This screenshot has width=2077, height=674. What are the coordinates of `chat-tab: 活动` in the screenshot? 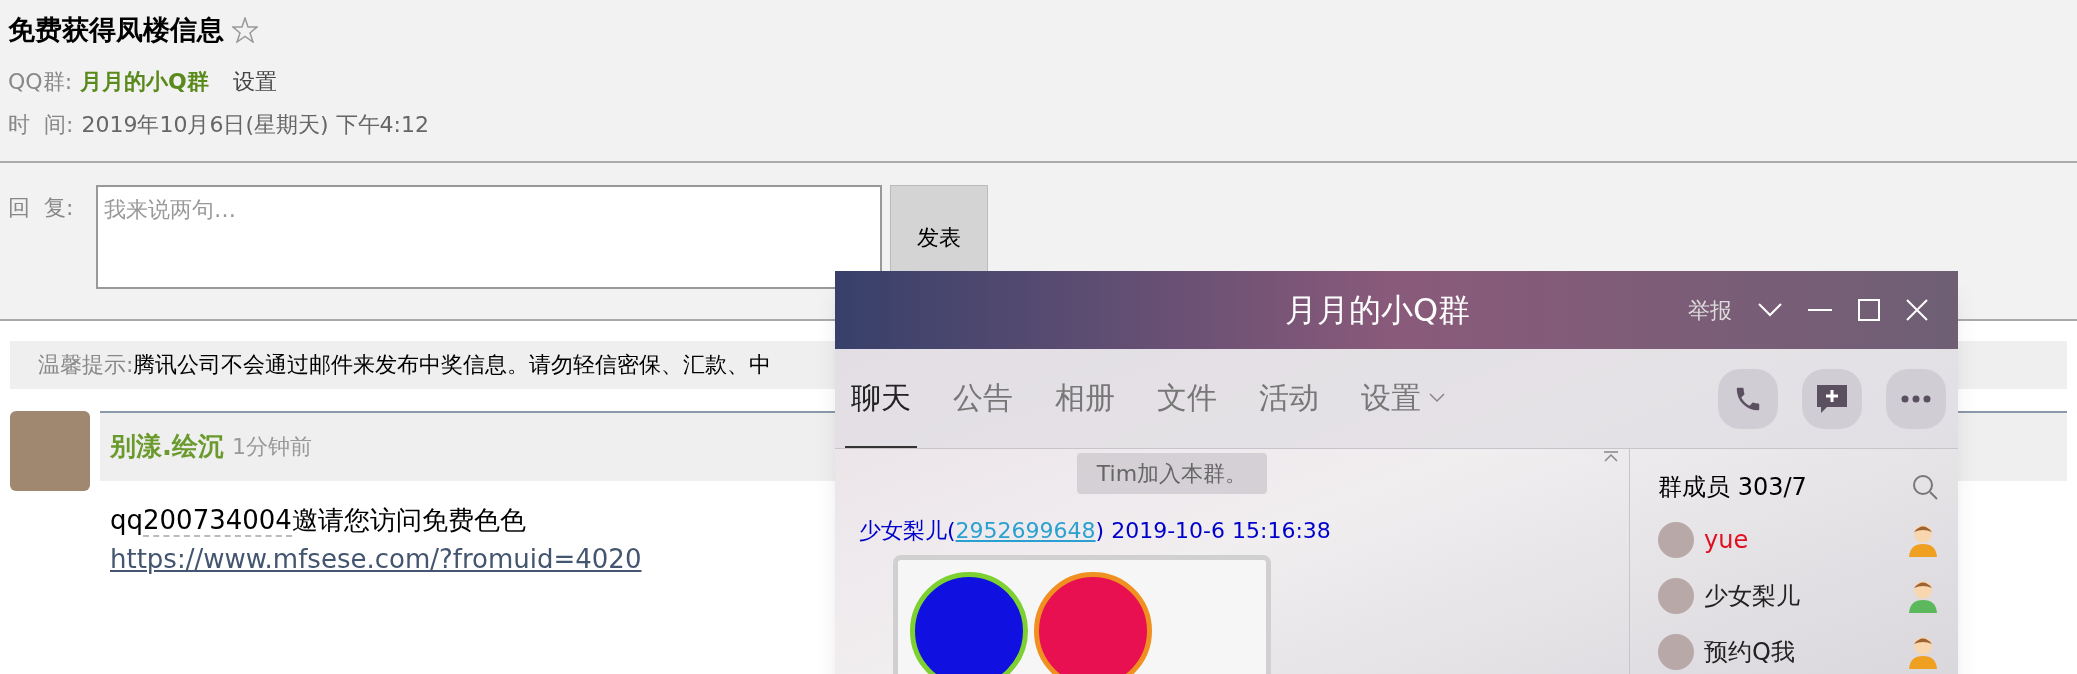 It's located at (1289, 398).